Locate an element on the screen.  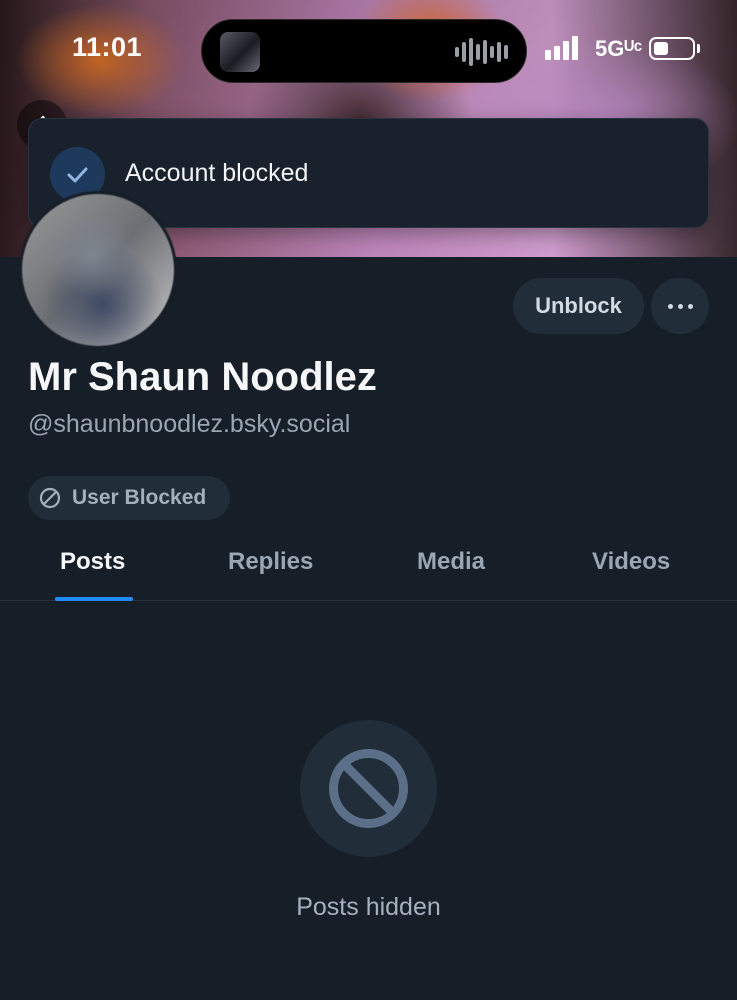
tab-videos: Videos is located at coordinates (631, 562).